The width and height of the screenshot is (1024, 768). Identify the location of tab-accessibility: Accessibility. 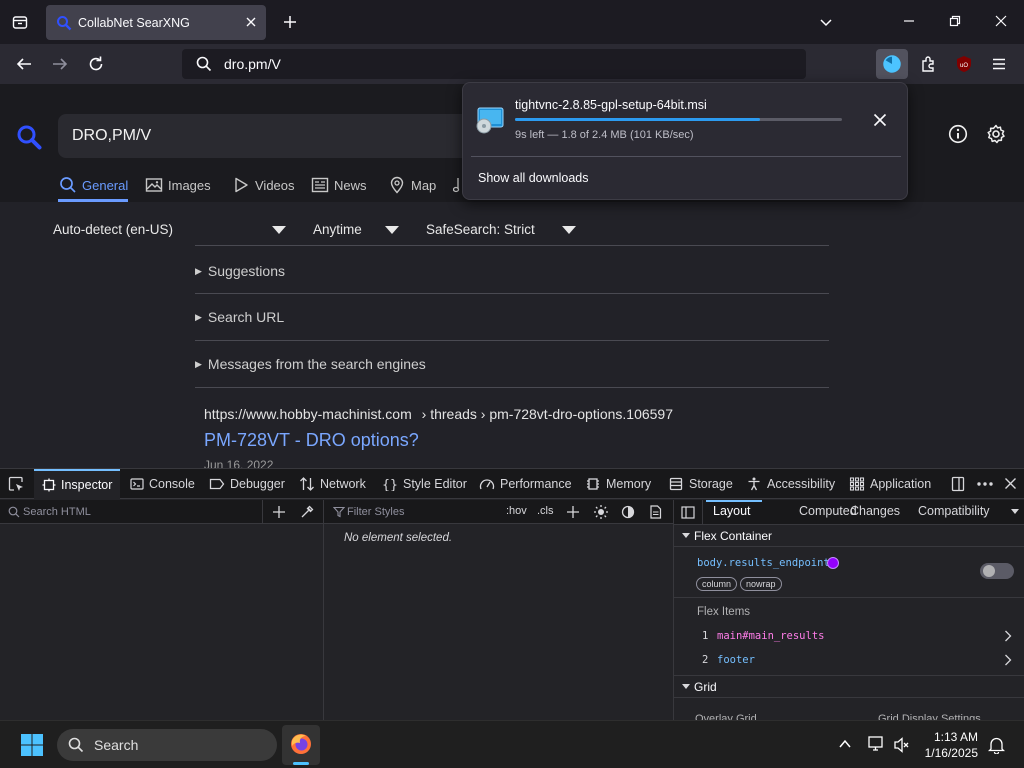
(790, 484).